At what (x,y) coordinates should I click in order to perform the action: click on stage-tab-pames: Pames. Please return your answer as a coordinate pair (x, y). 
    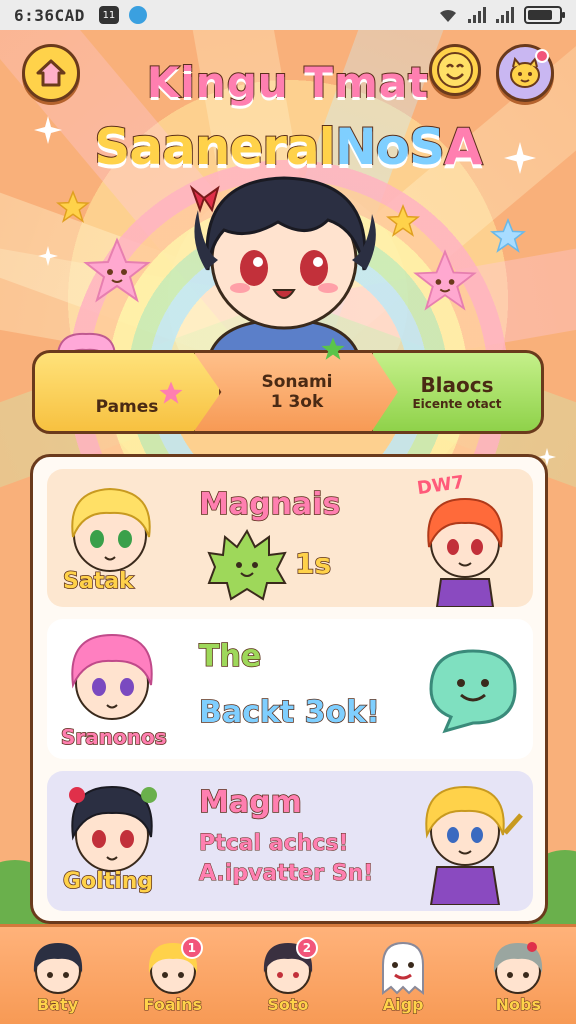
    Looking at the image, I should click on (127, 392).